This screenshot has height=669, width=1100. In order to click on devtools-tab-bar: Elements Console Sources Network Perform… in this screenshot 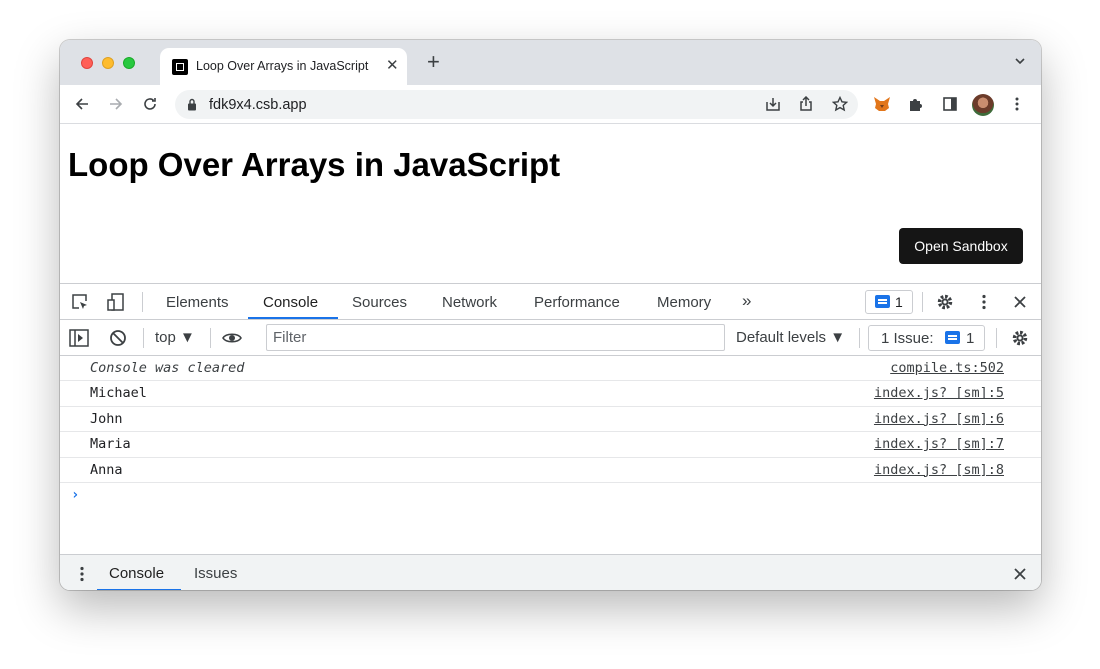, I will do `click(550, 302)`.